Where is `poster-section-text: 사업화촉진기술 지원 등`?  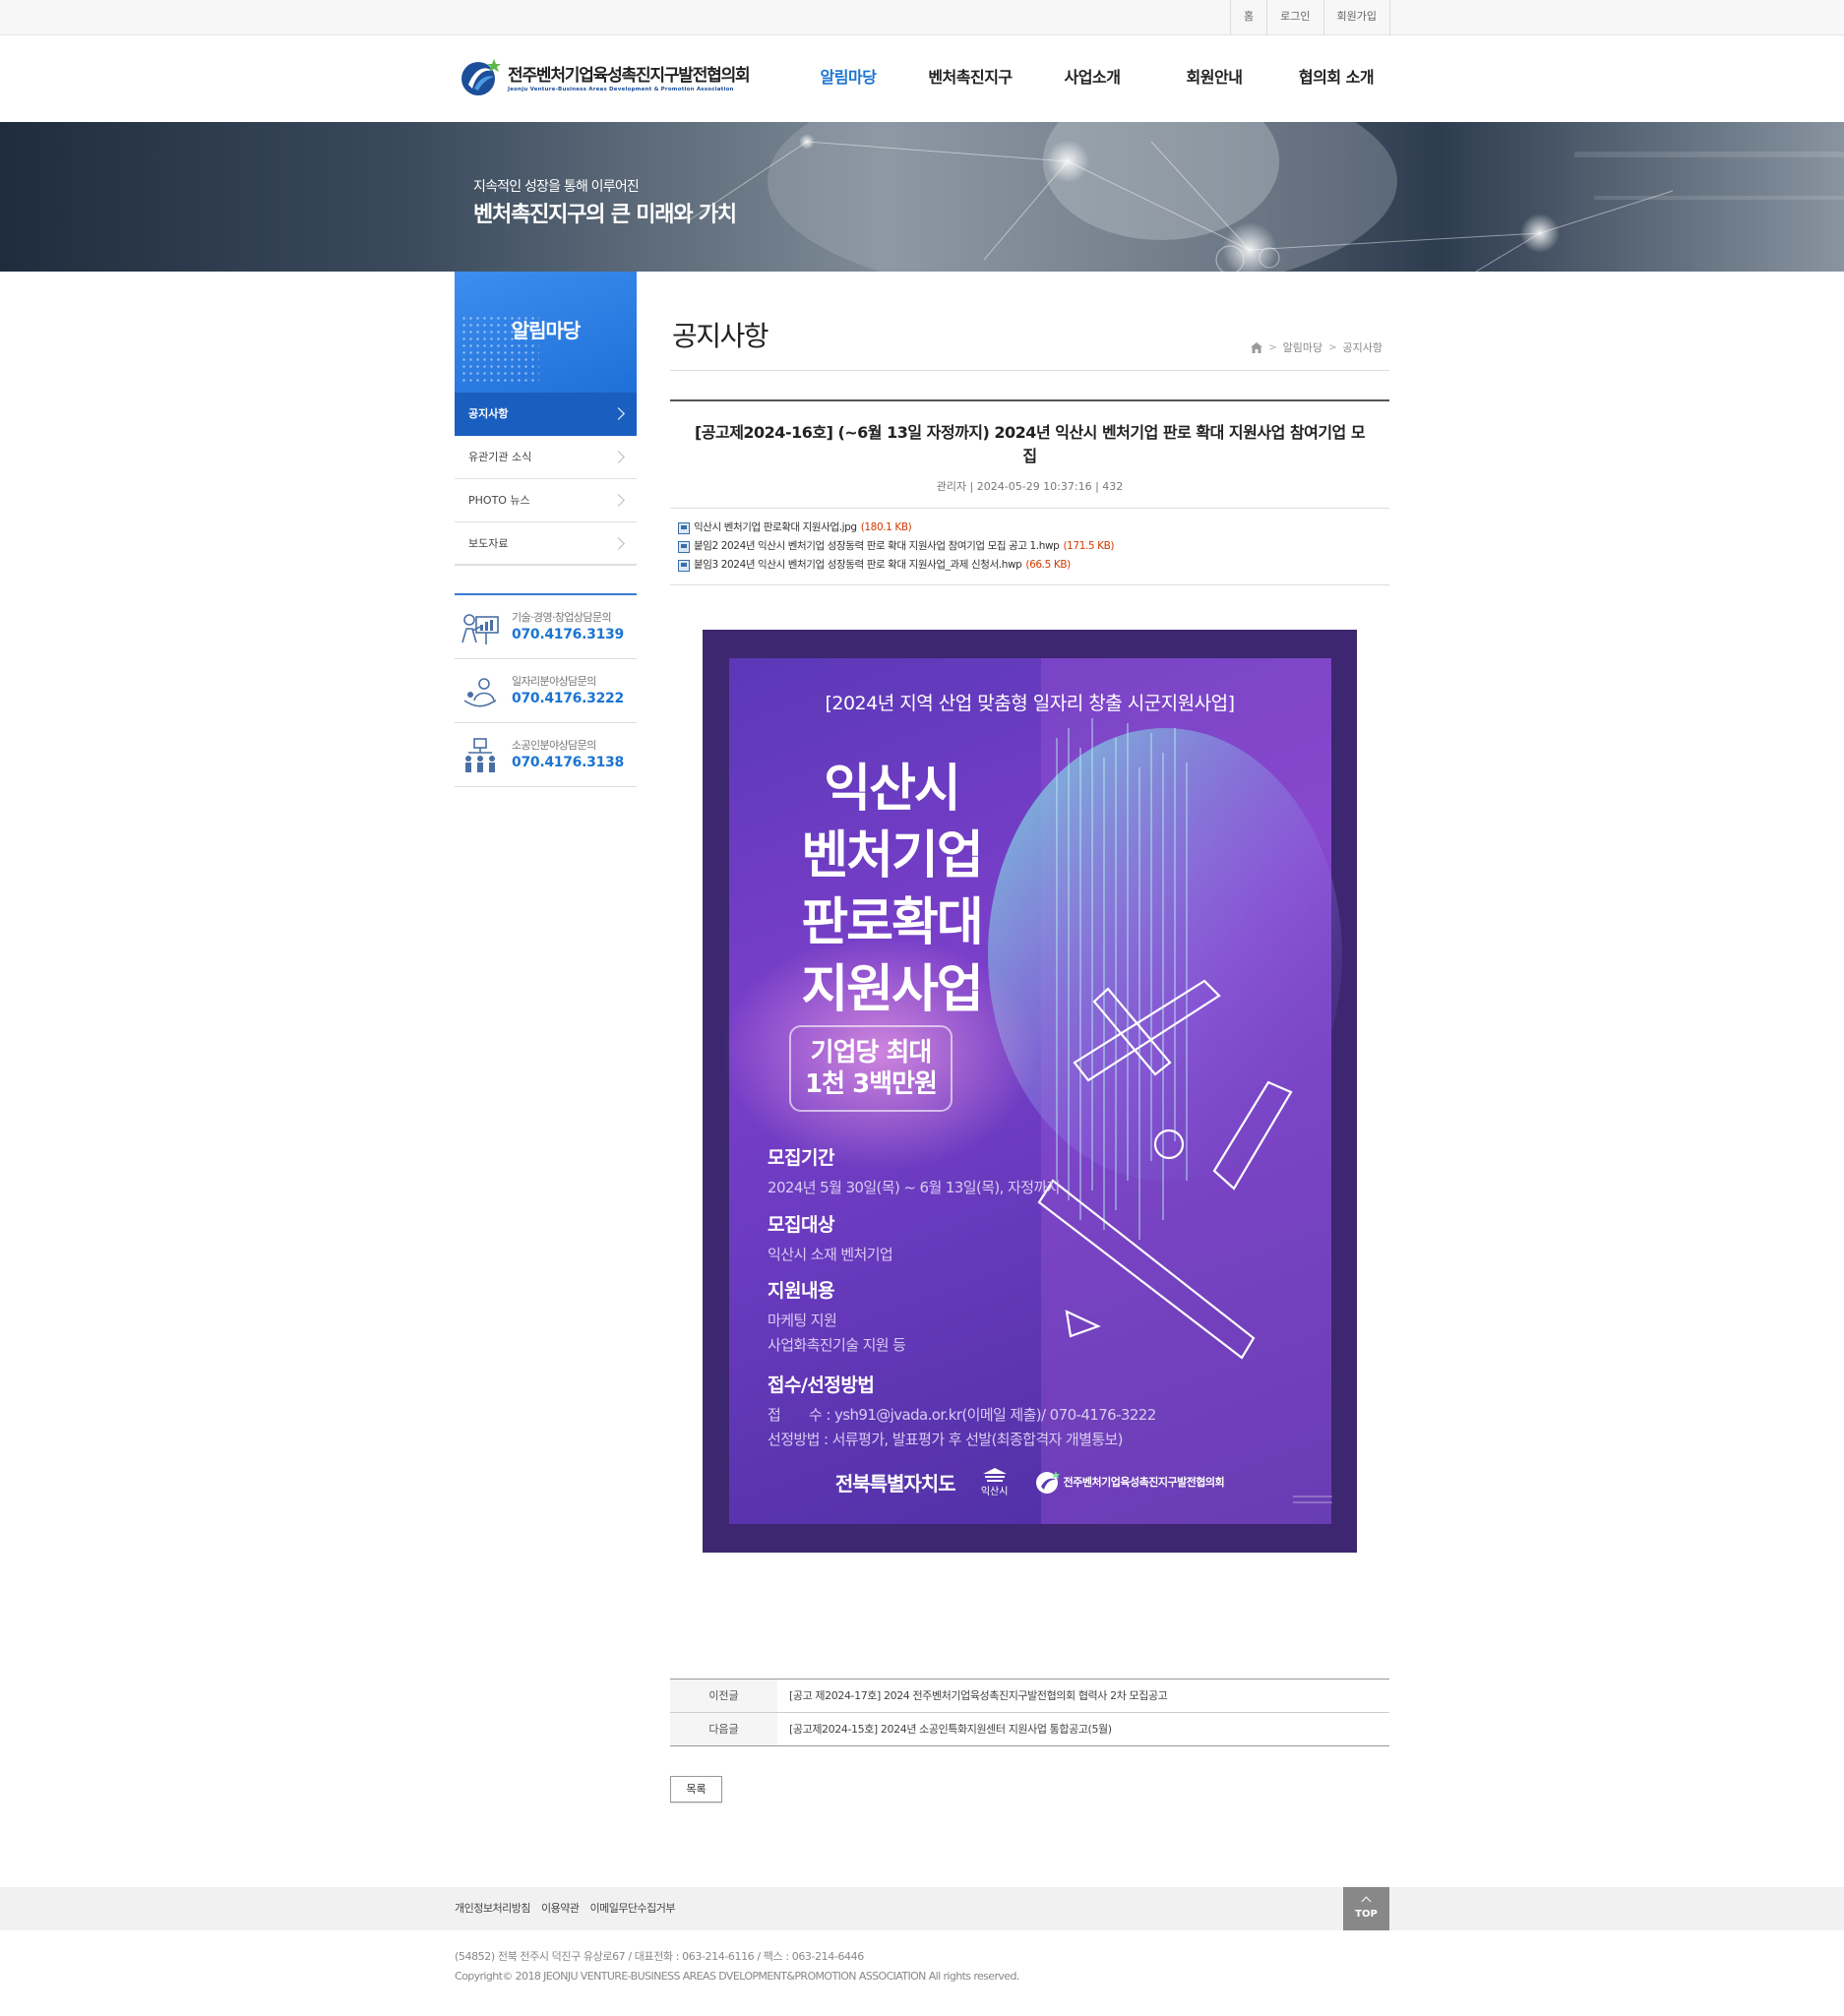
poster-section-text: 사업화촉진기술 지원 등 is located at coordinates (837, 1345).